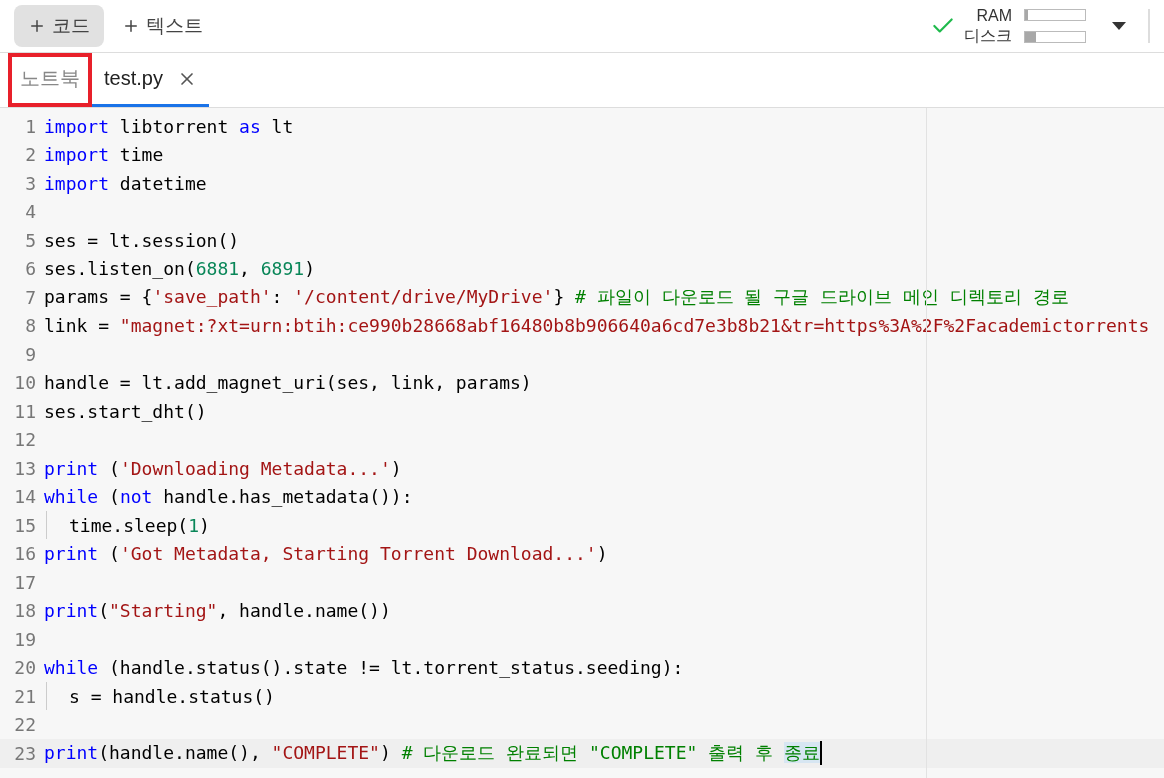 This screenshot has width=1164, height=778. What do you see at coordinates (30, 155) in the screenshot?
I see `line-number: 2` at bounding box center [30, 155].